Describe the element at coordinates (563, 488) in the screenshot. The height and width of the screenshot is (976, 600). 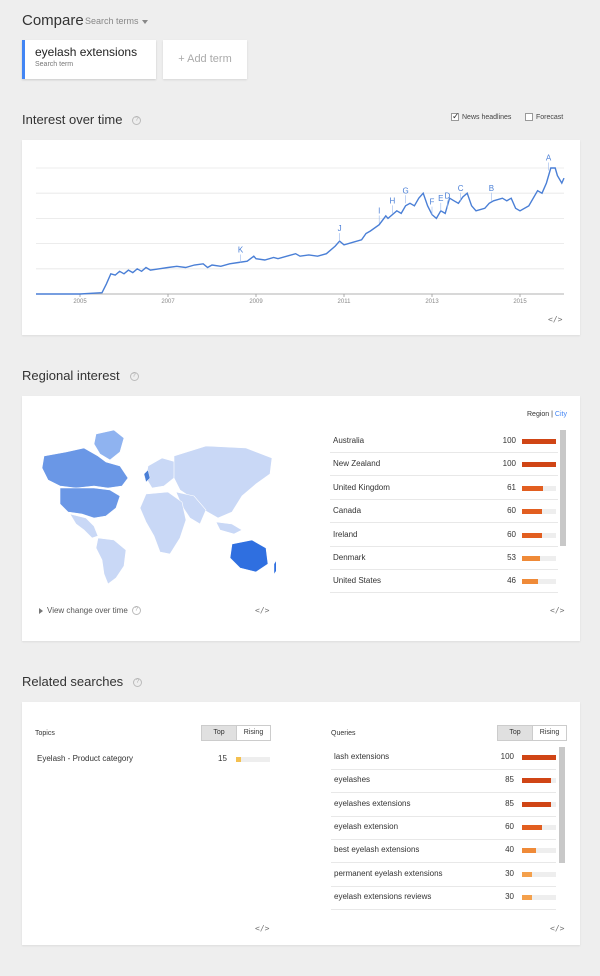
I see `regional-scrollbar` at that location.